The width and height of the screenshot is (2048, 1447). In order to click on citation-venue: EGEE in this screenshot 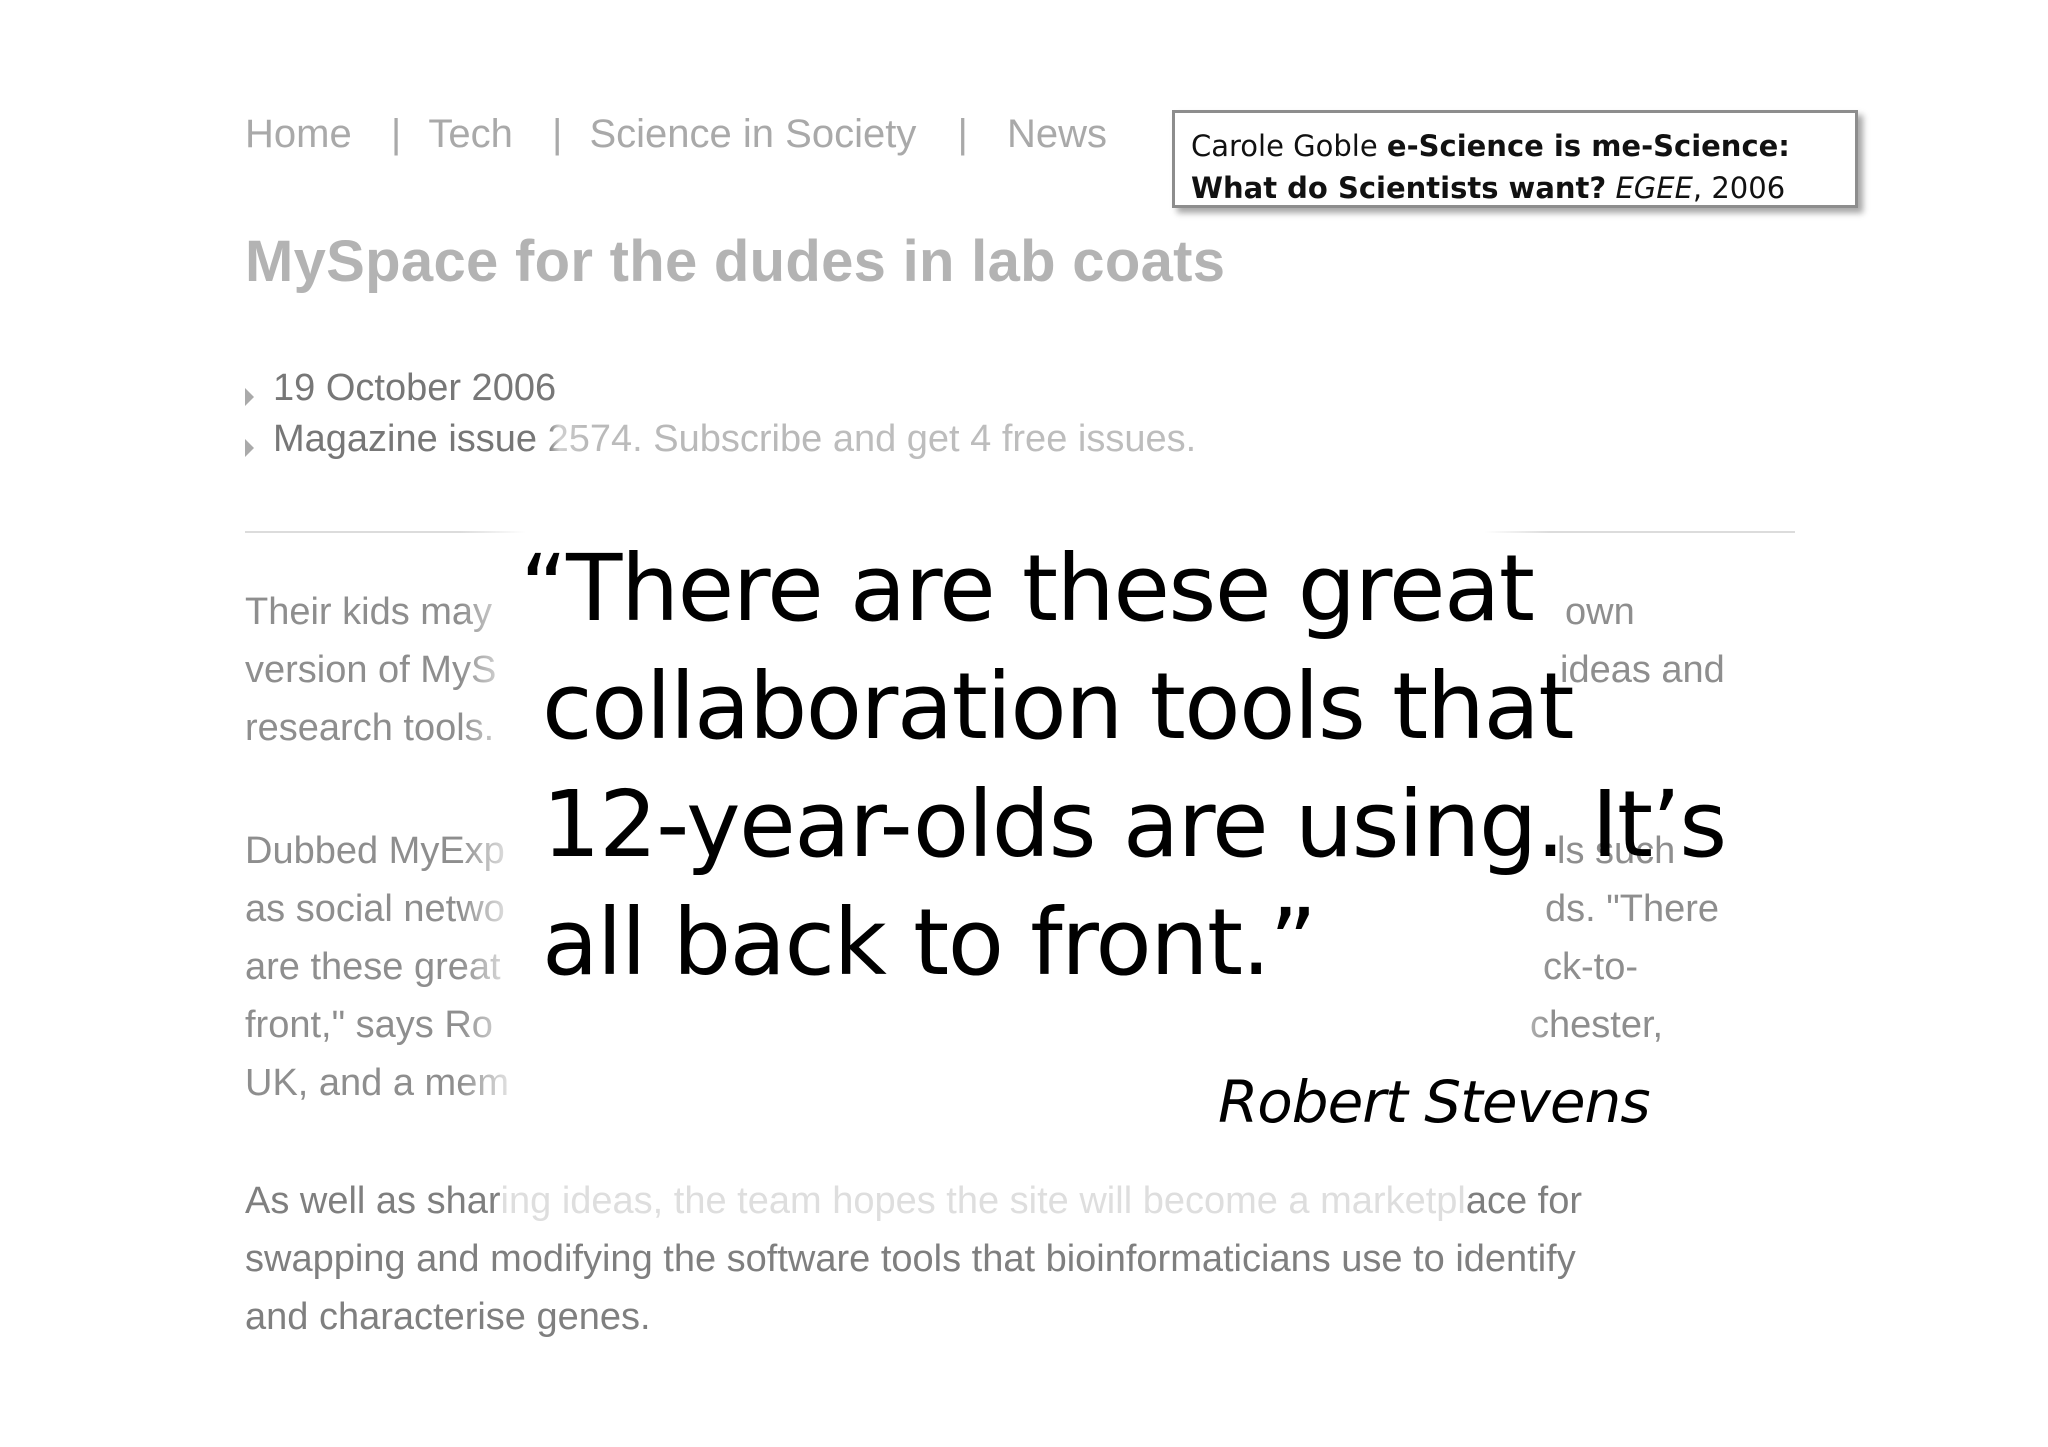, I will do `click(1654, 188)`.